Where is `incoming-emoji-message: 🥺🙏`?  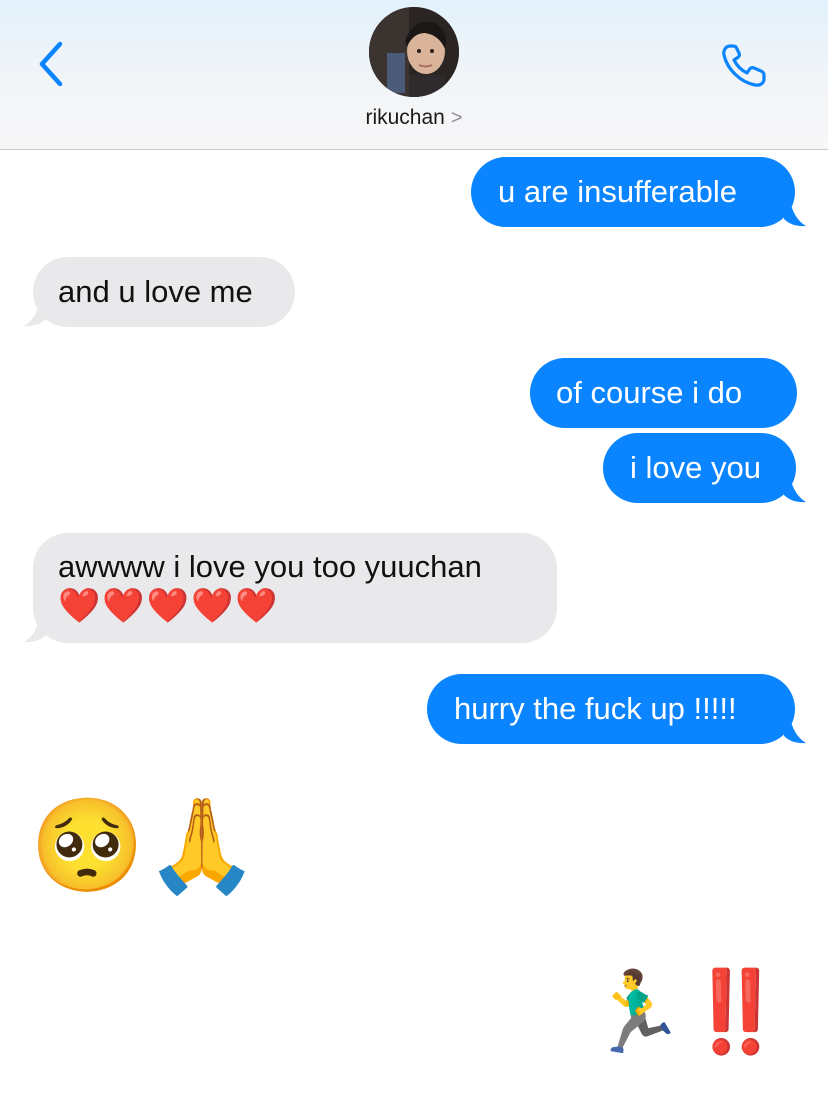 incoming-emoji-message: 🥺🙏 is located at coordinates (144, 846).